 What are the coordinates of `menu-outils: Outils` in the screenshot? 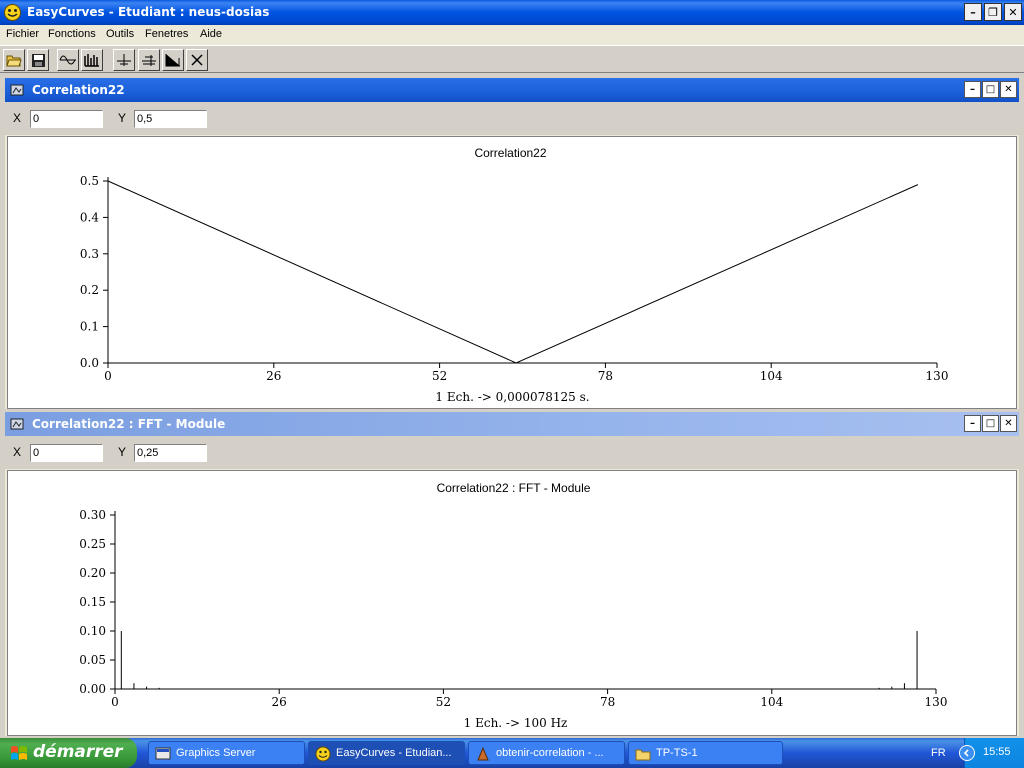 It's located at (120, 34).